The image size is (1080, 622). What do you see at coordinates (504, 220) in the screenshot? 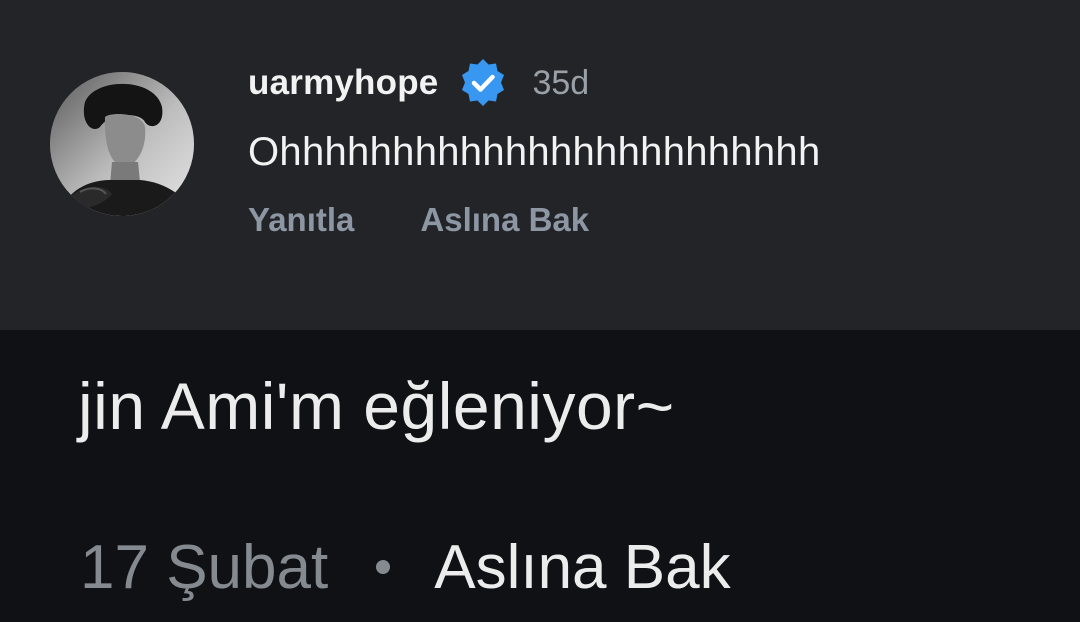
I see `see-original-button: Aslına Bak` at bounding box center [504, 220].